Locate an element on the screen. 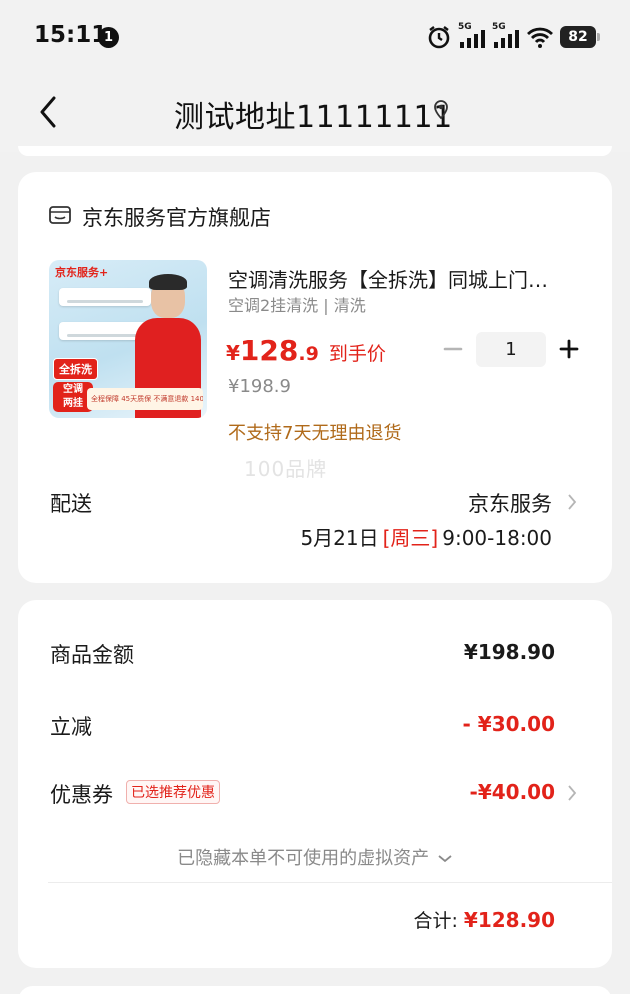 The image size is (630, 994). delivery-provider: 京东服务 is located at coordinates (510, 503).